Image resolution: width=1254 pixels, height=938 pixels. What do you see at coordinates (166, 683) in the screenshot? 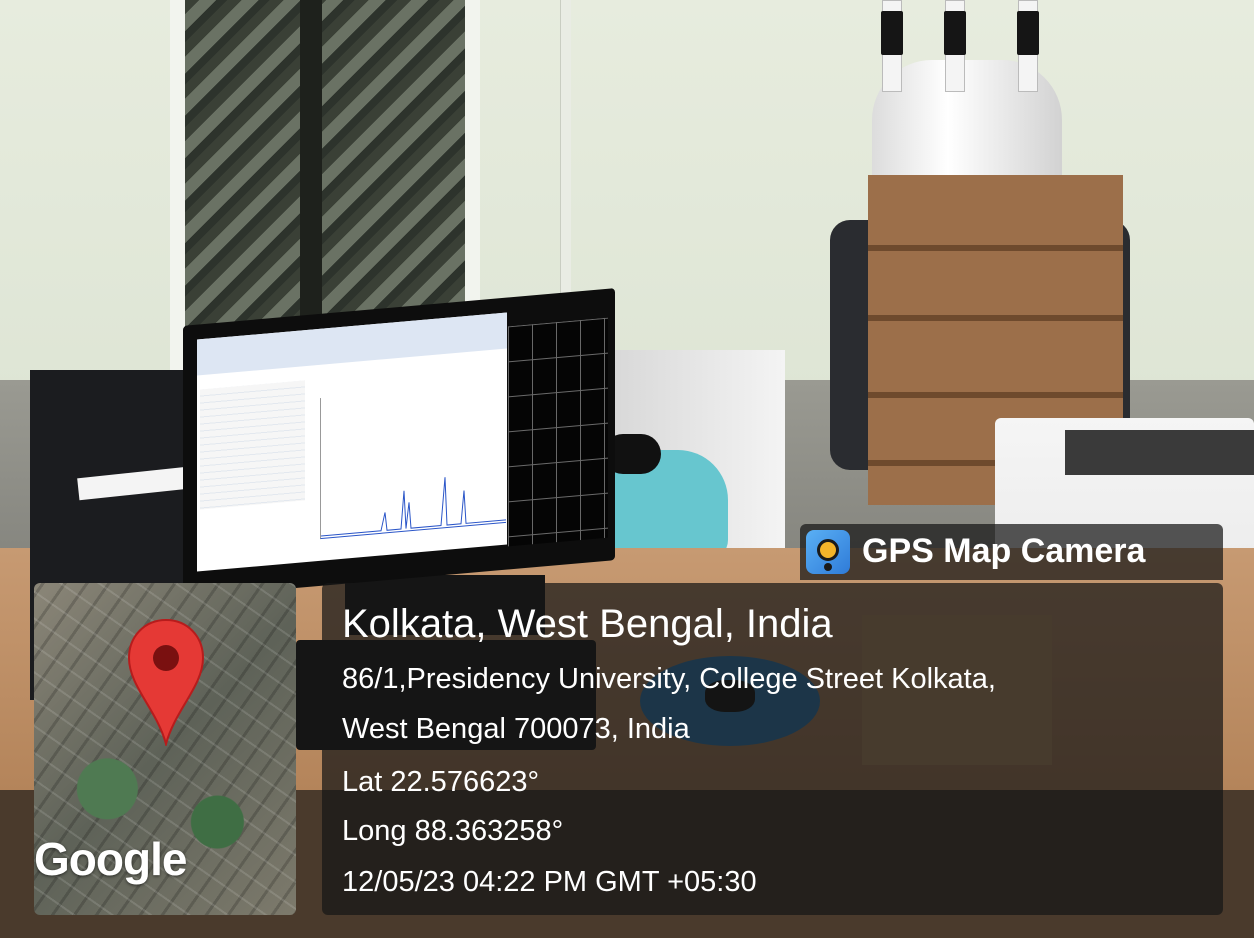
I see `location-pin-icon` at bounding box center [166, 683].